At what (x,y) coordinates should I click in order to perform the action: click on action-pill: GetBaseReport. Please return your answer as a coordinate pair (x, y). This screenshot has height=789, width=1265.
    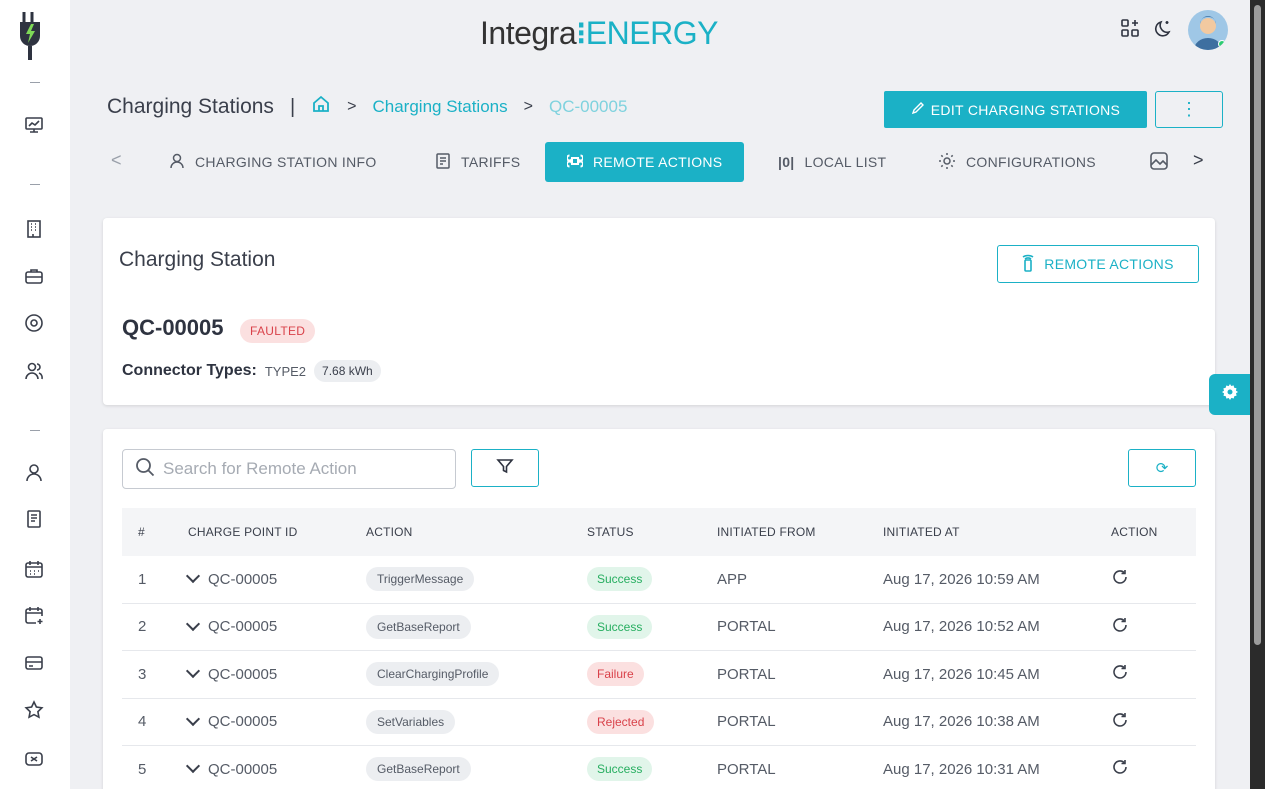
    Looking at the image, I should click on (418, 626).